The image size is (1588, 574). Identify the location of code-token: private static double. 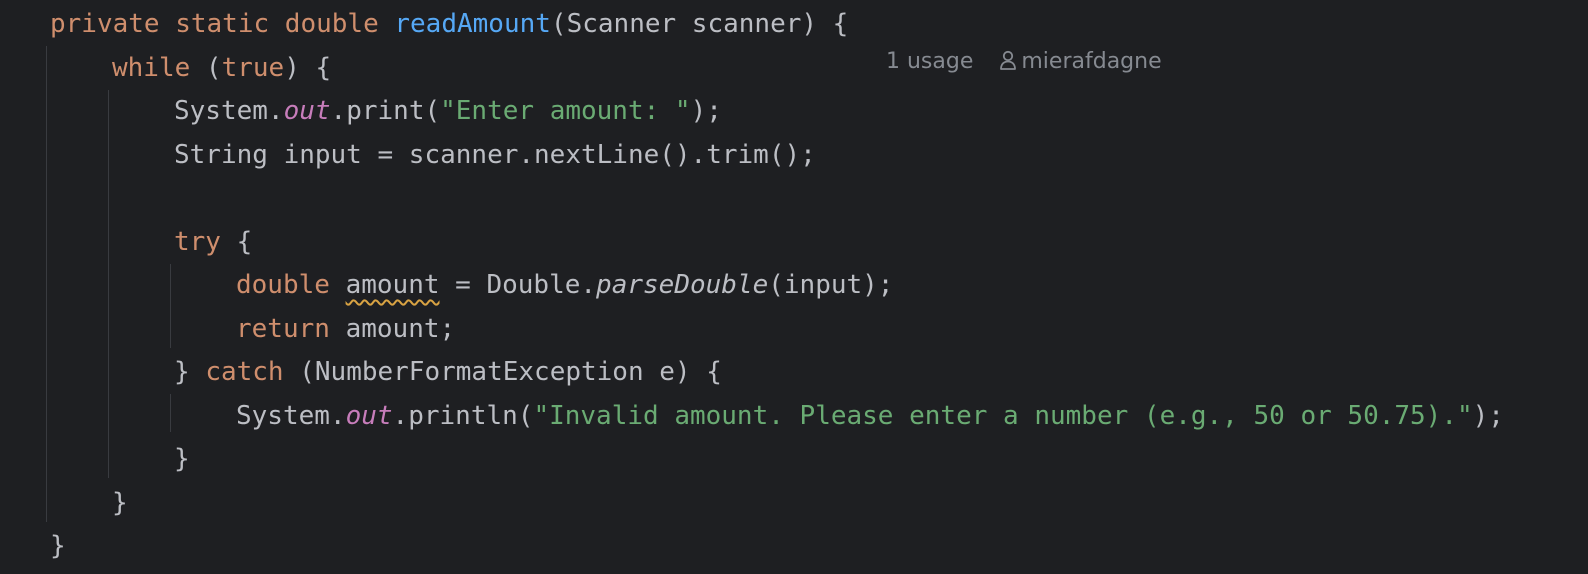
(222, 24).